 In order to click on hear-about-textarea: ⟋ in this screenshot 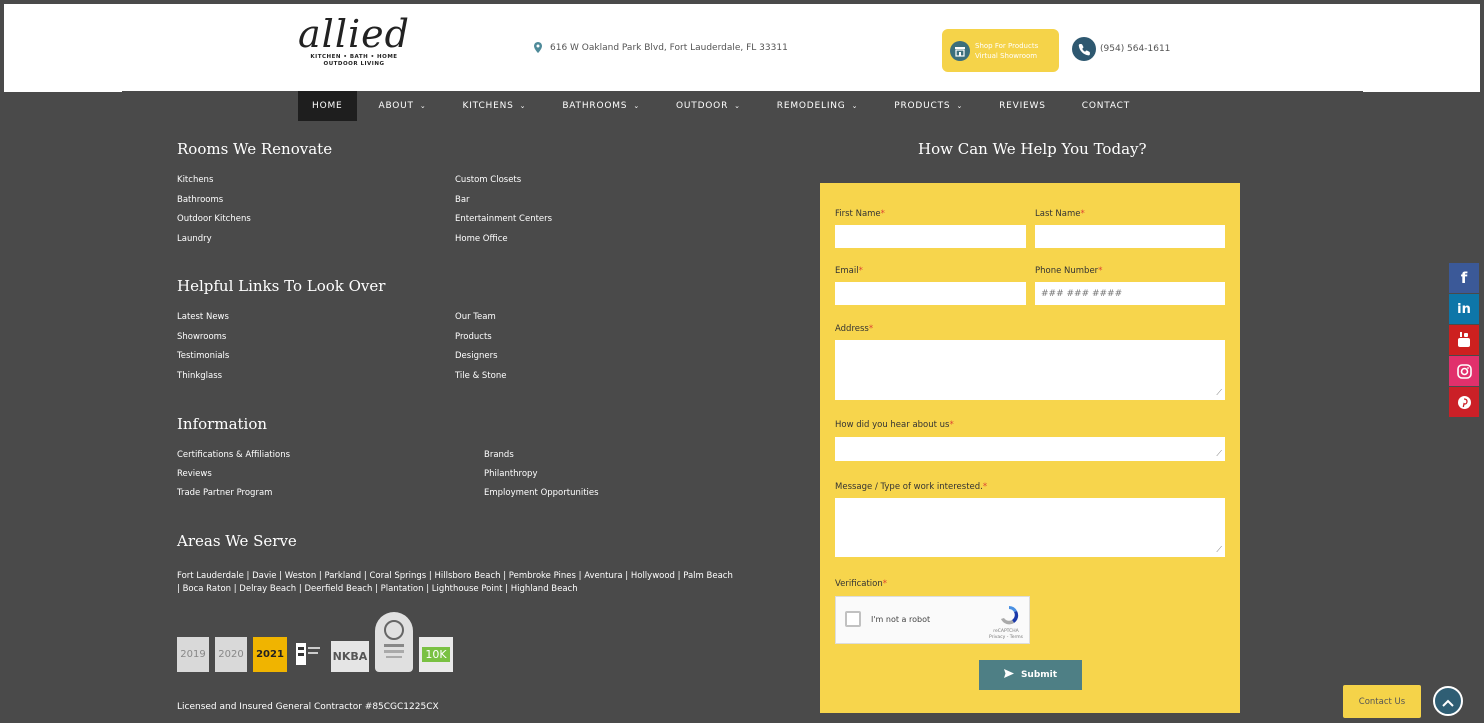, I will do `click(1030, 449)`.